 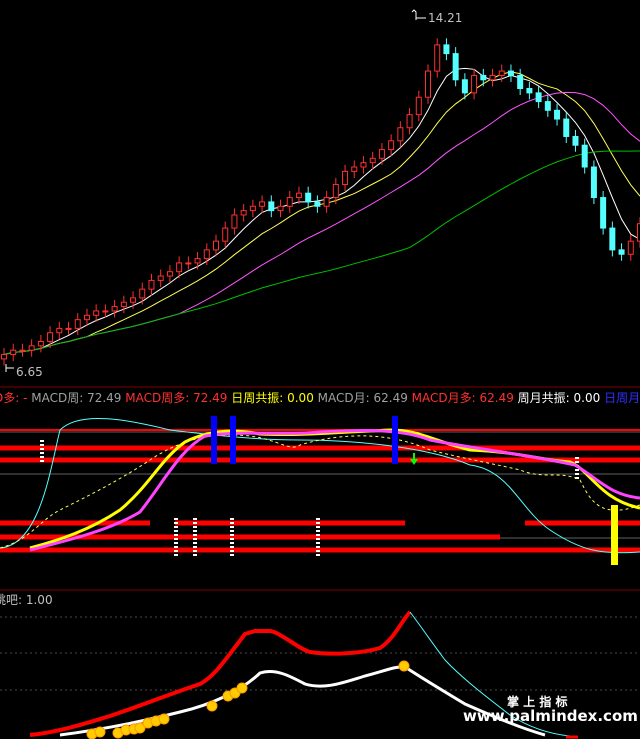 I want to click on low-marker: 6.65, so click(x=24, y=371).